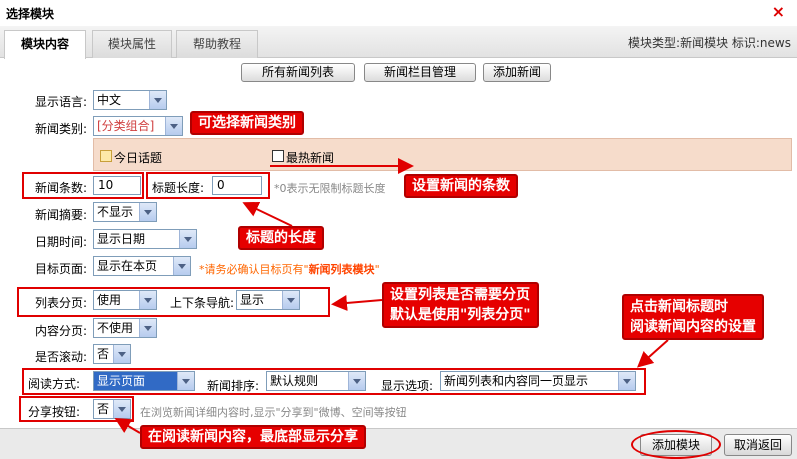  I want to click on callout-read-line1: 点击新闻标题时, so click(679, 307).